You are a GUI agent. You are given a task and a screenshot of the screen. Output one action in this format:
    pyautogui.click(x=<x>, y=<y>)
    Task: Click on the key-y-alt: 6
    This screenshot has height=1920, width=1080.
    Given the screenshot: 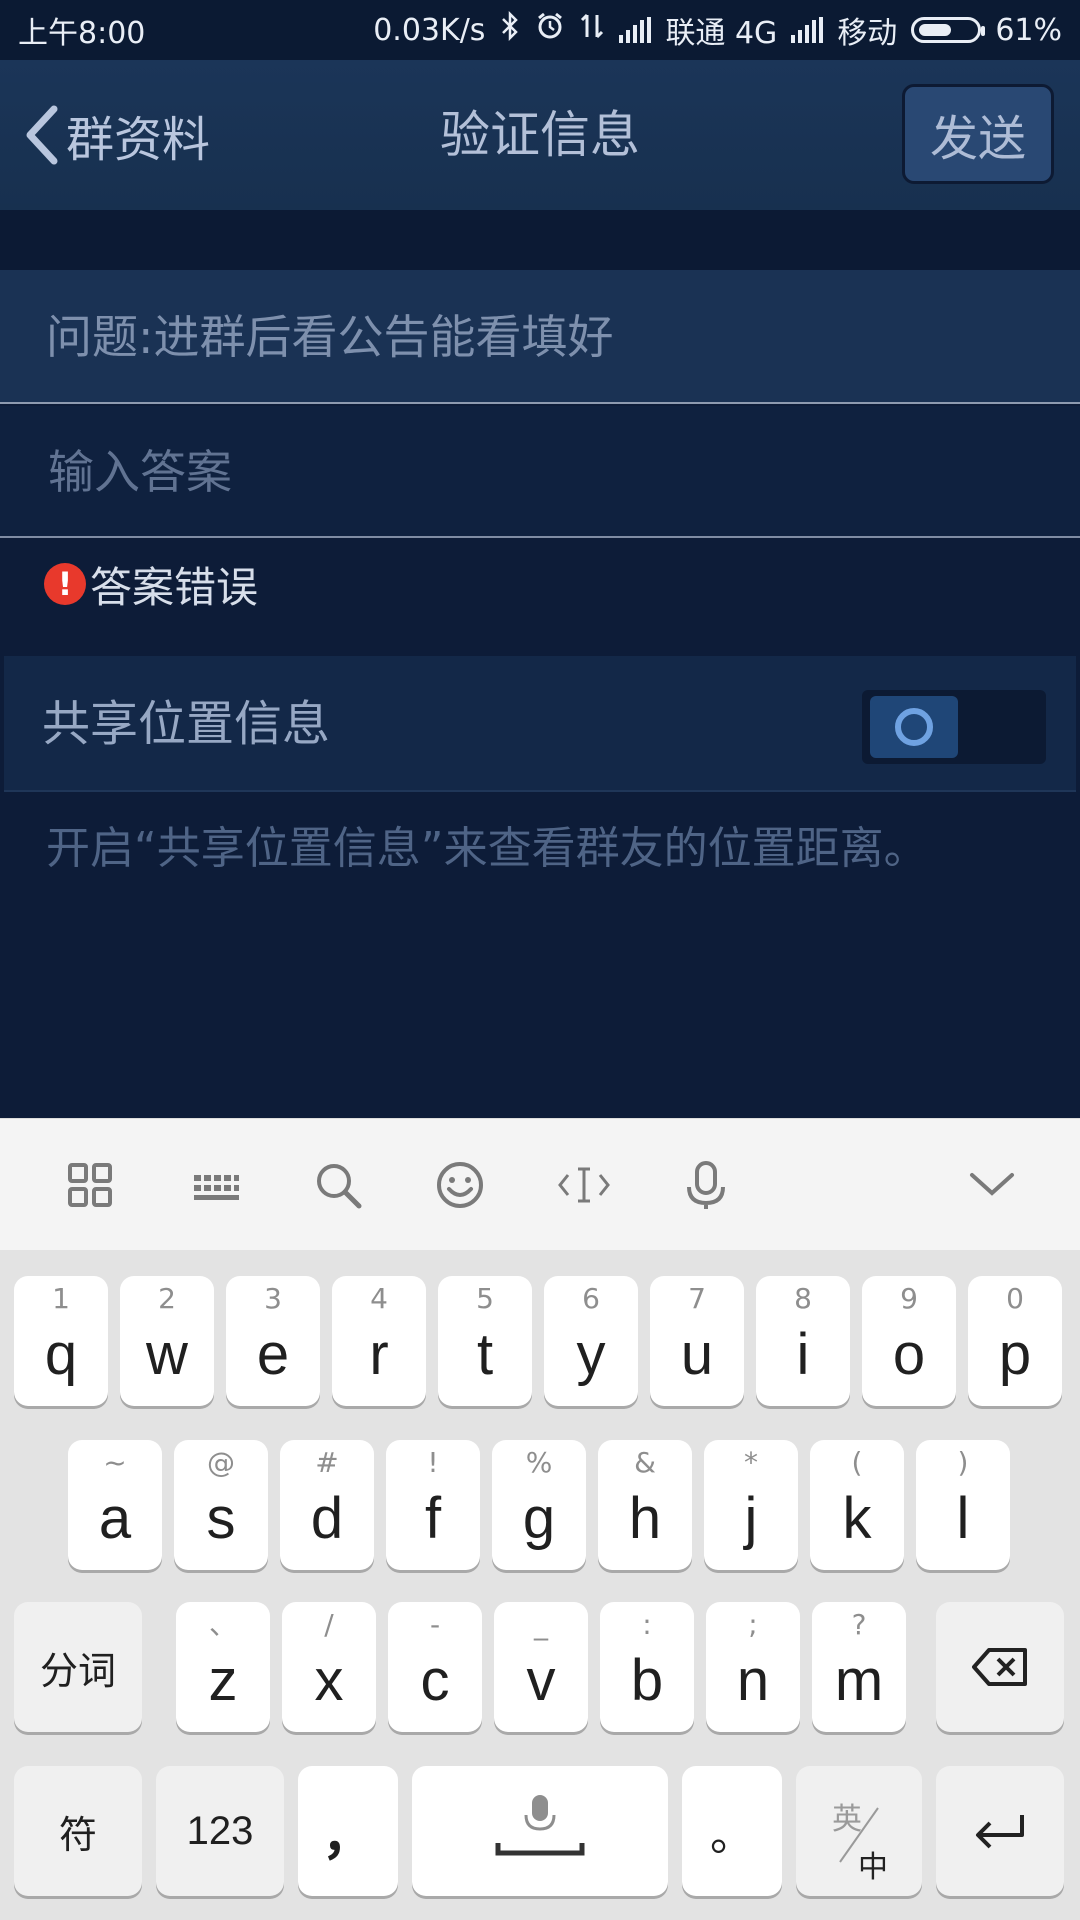 What is the action you would take?
    pyautogui.click(x=591, y=1298)
    